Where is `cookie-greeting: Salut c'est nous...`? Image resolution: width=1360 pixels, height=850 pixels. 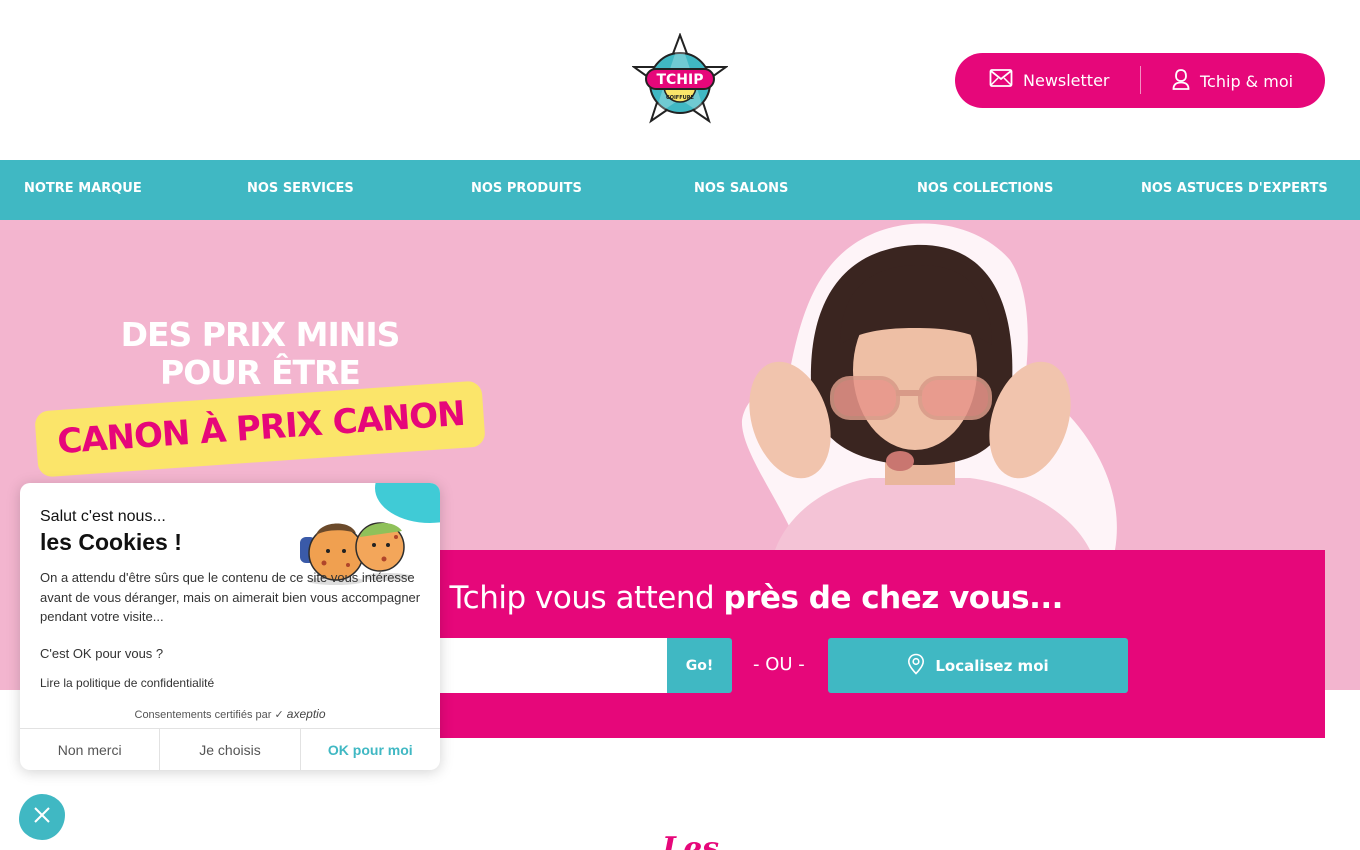 cookie-greeting: Salut c'est nous... is located at coordinates (103, 516).